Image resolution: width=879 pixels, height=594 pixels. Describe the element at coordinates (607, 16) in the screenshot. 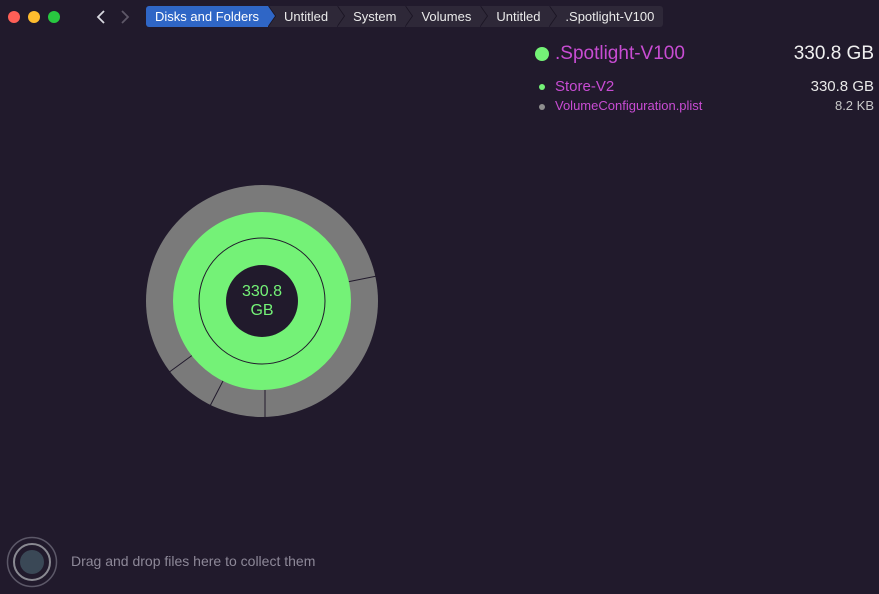

I see `breadcrumb-item-spotlight: .Spotlight-V100` at that location.